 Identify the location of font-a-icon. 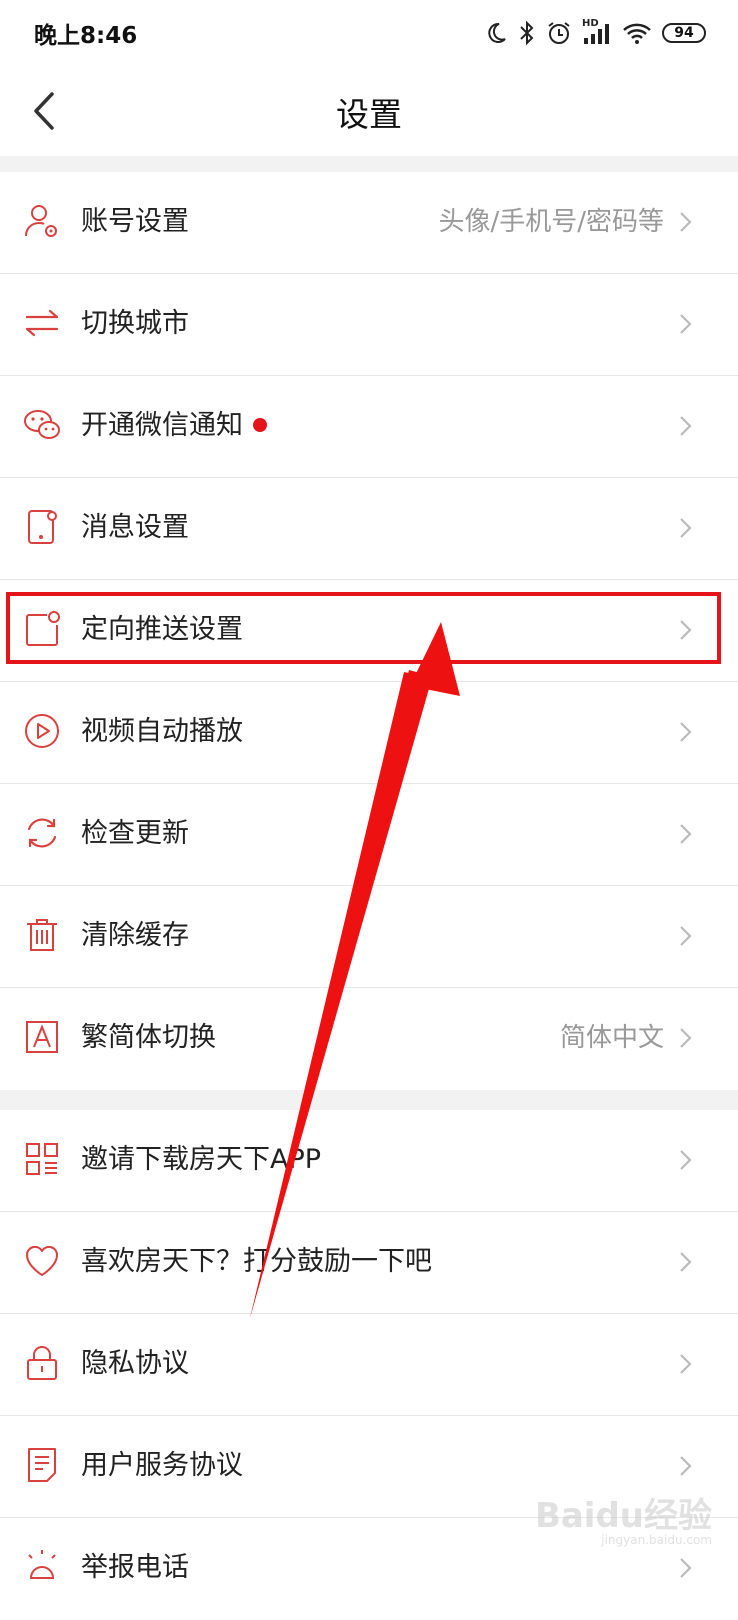
(42, 1037).